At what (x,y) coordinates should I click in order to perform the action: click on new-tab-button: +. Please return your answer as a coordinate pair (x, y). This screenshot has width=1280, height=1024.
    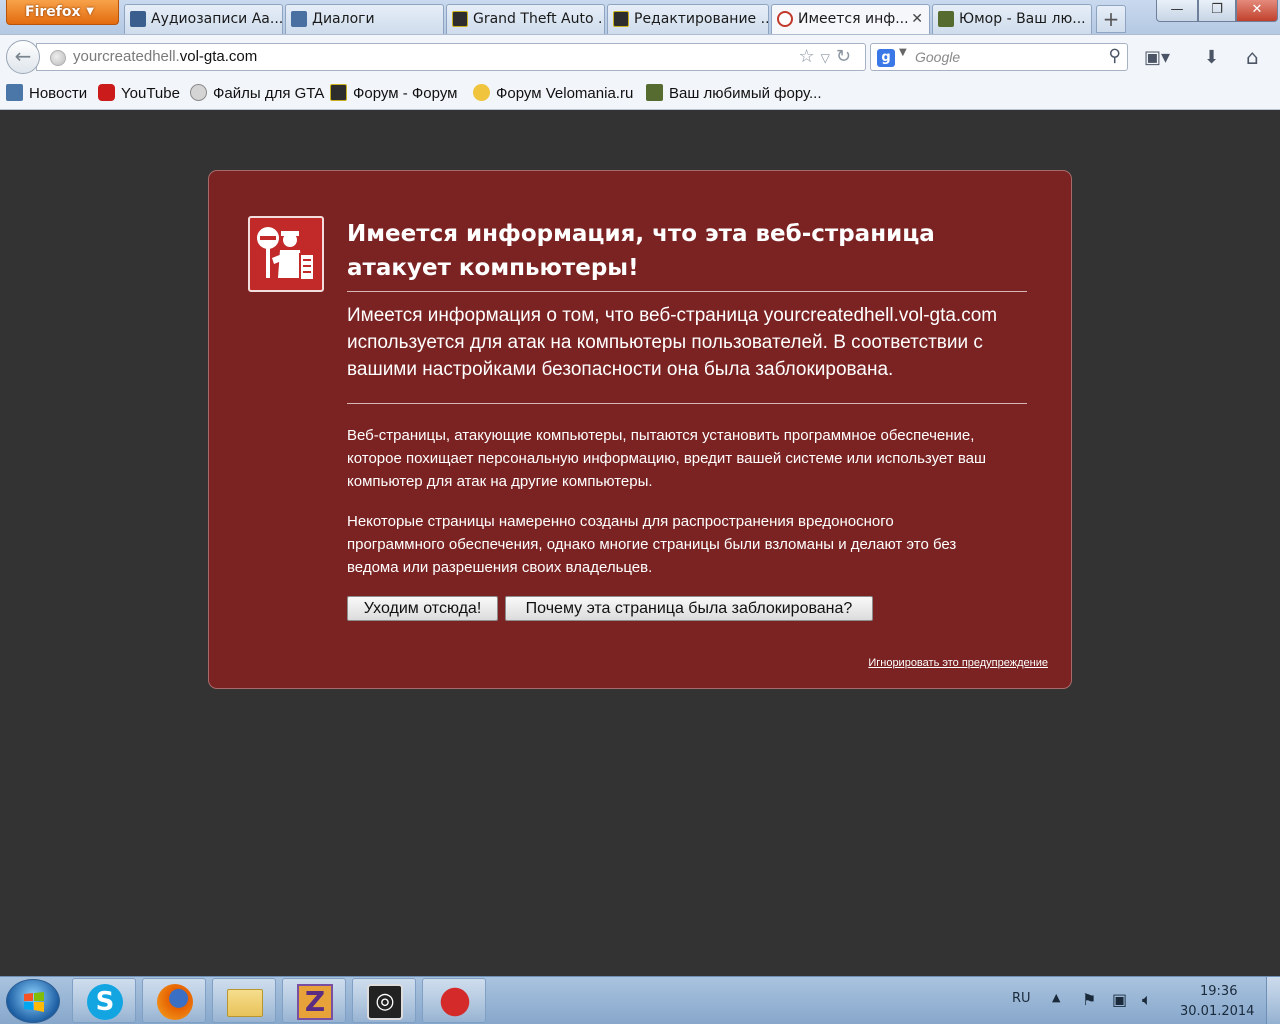
    Looking at the image, I should click on (1111, 19).